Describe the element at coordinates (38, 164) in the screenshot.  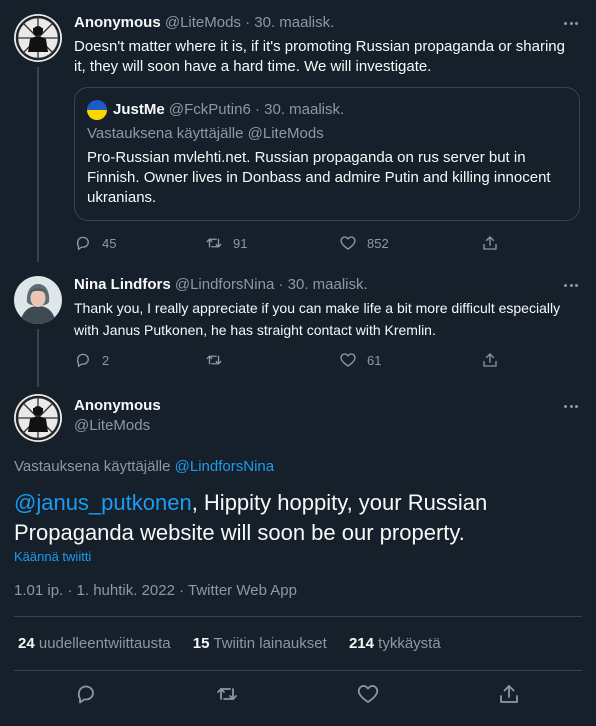
I see `thread-line` at that location.